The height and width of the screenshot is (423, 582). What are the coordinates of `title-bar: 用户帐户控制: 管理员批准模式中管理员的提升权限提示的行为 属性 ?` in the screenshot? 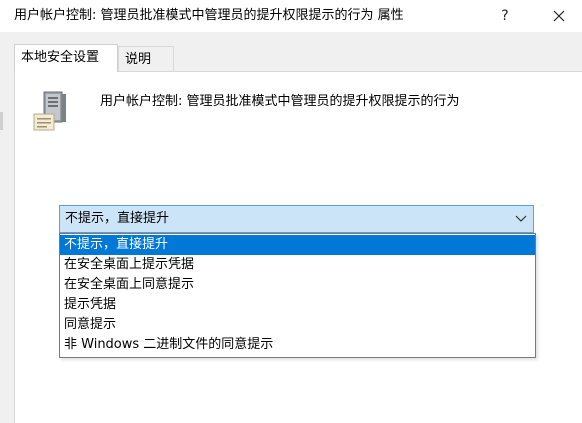 It's located at (291, 16).